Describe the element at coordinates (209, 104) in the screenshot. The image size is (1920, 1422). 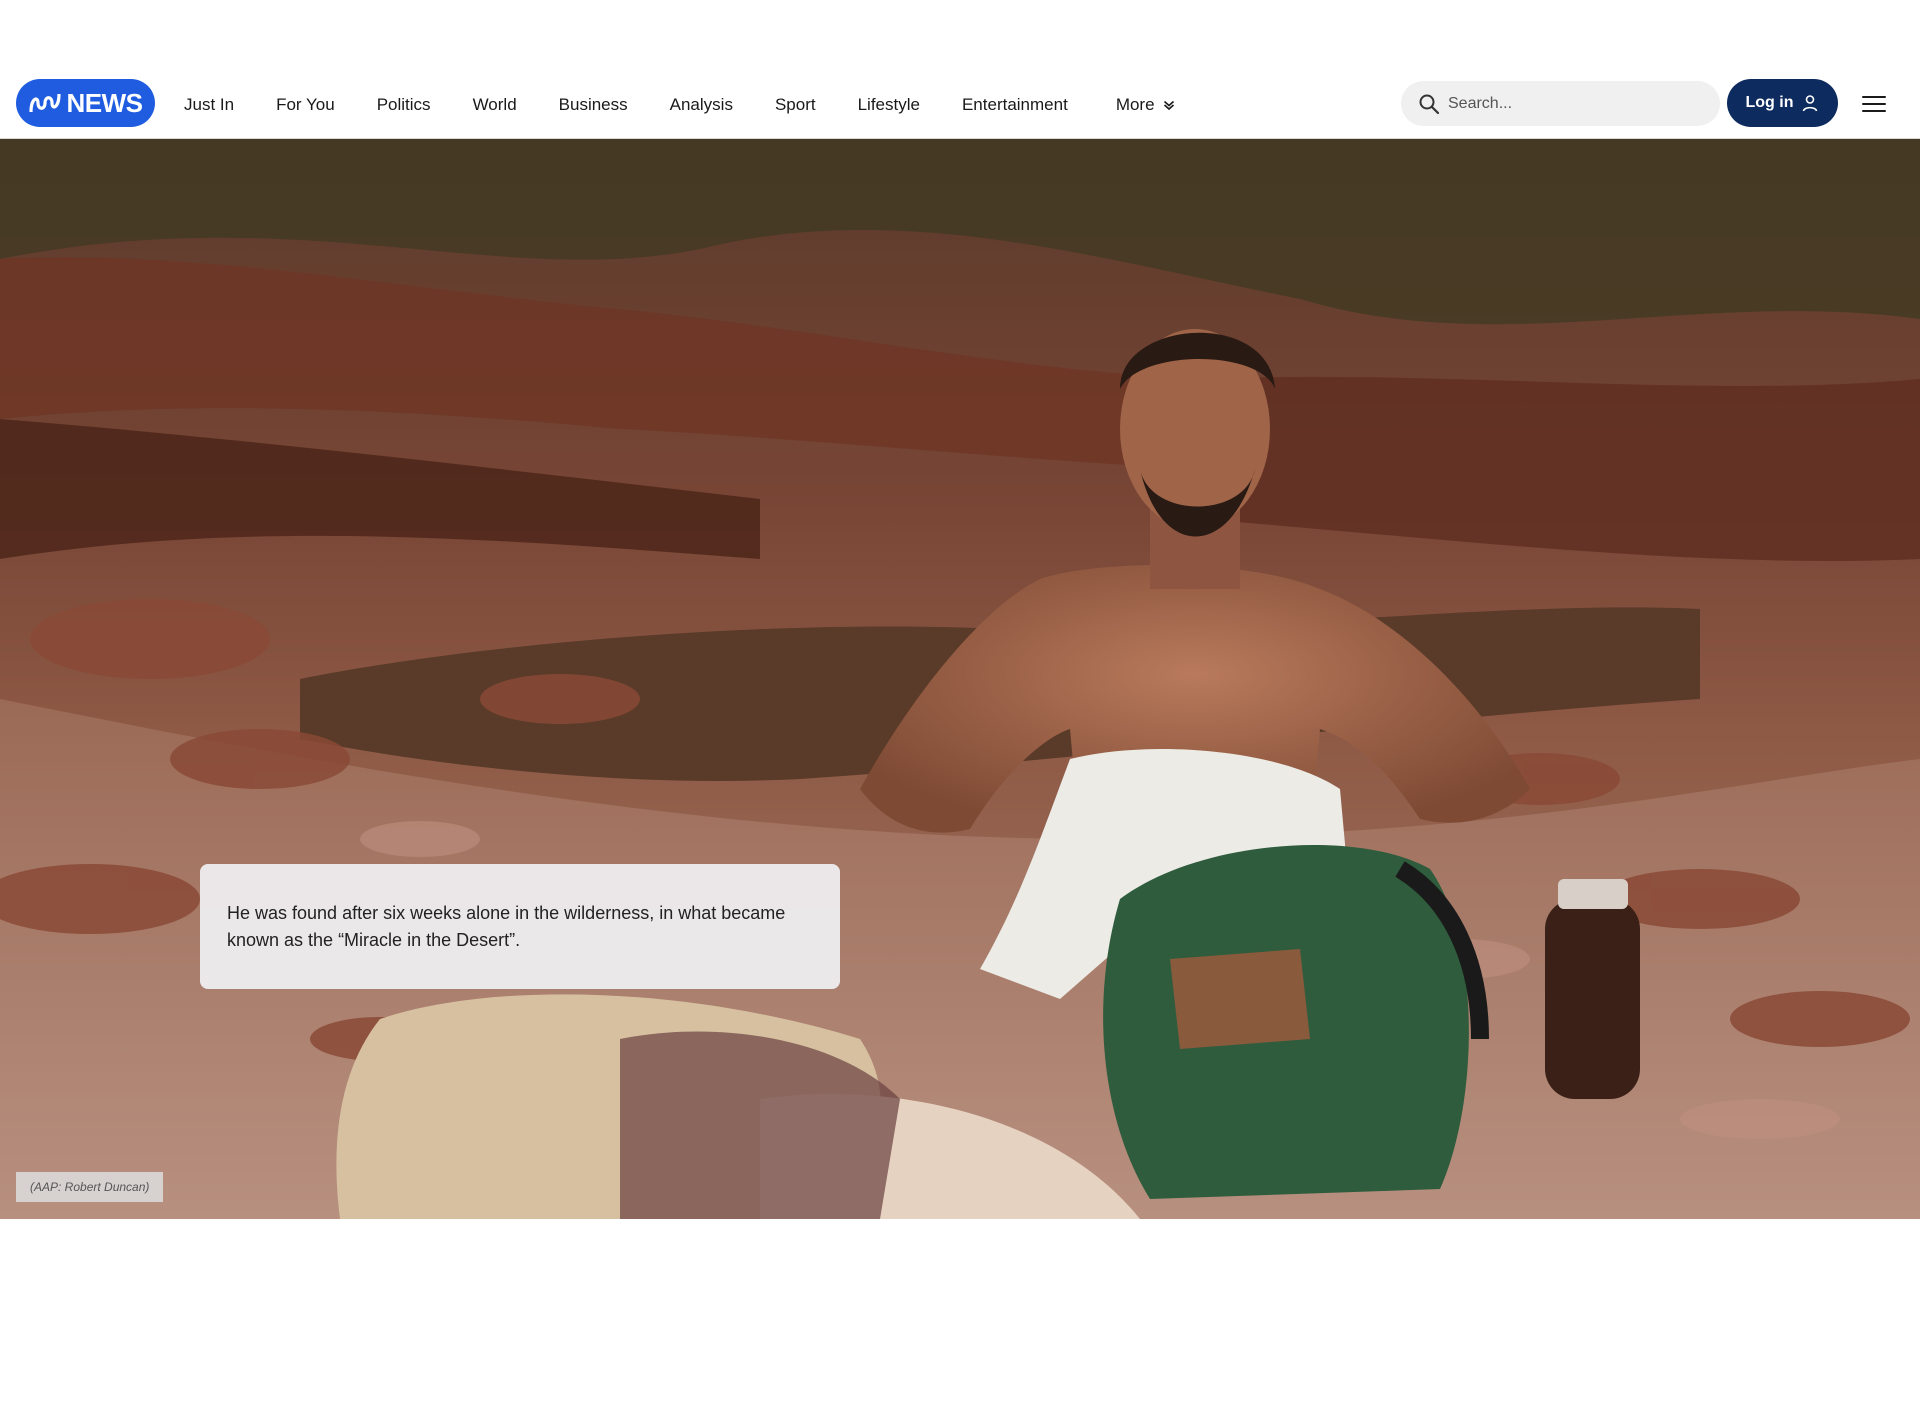
I see `nav-item-just-in: Just In` at that location.